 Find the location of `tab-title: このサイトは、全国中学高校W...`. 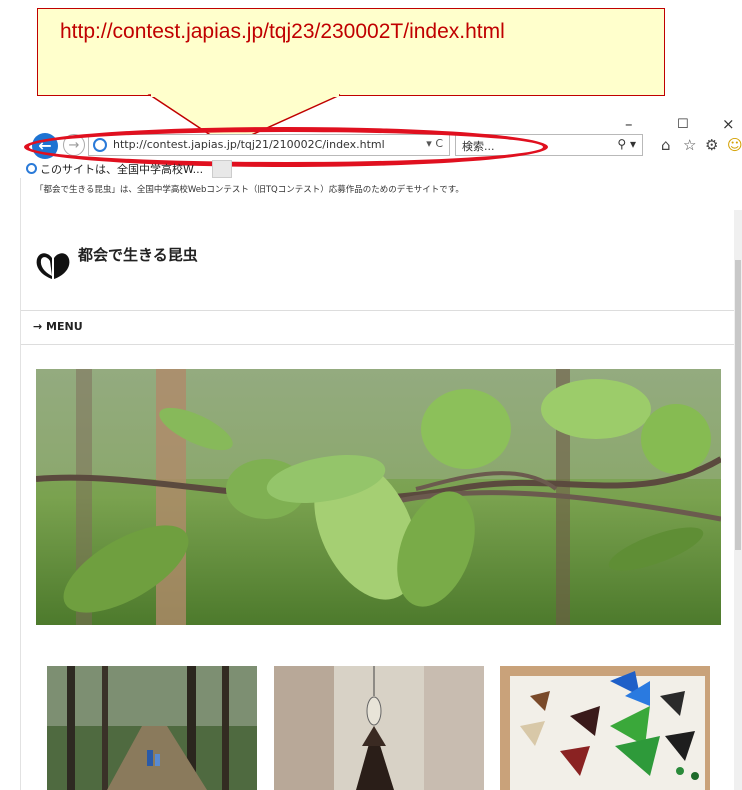

tab-title: このサイトは、全国中学高校W... is located at coordinates (122, 169).